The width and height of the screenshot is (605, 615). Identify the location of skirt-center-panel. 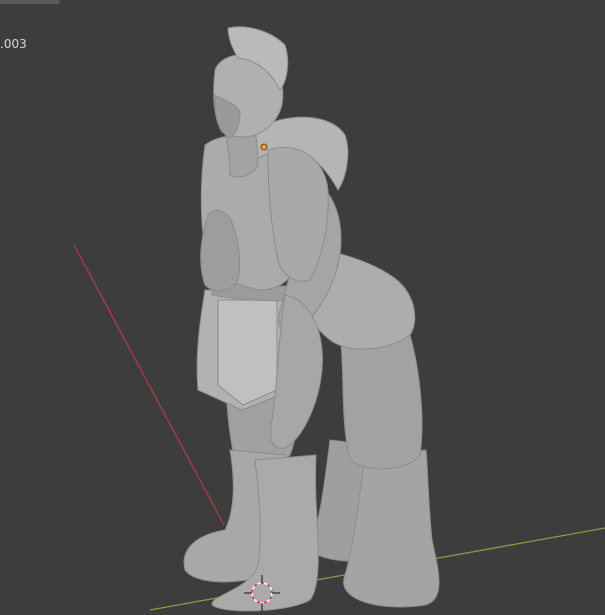
(247, 352).